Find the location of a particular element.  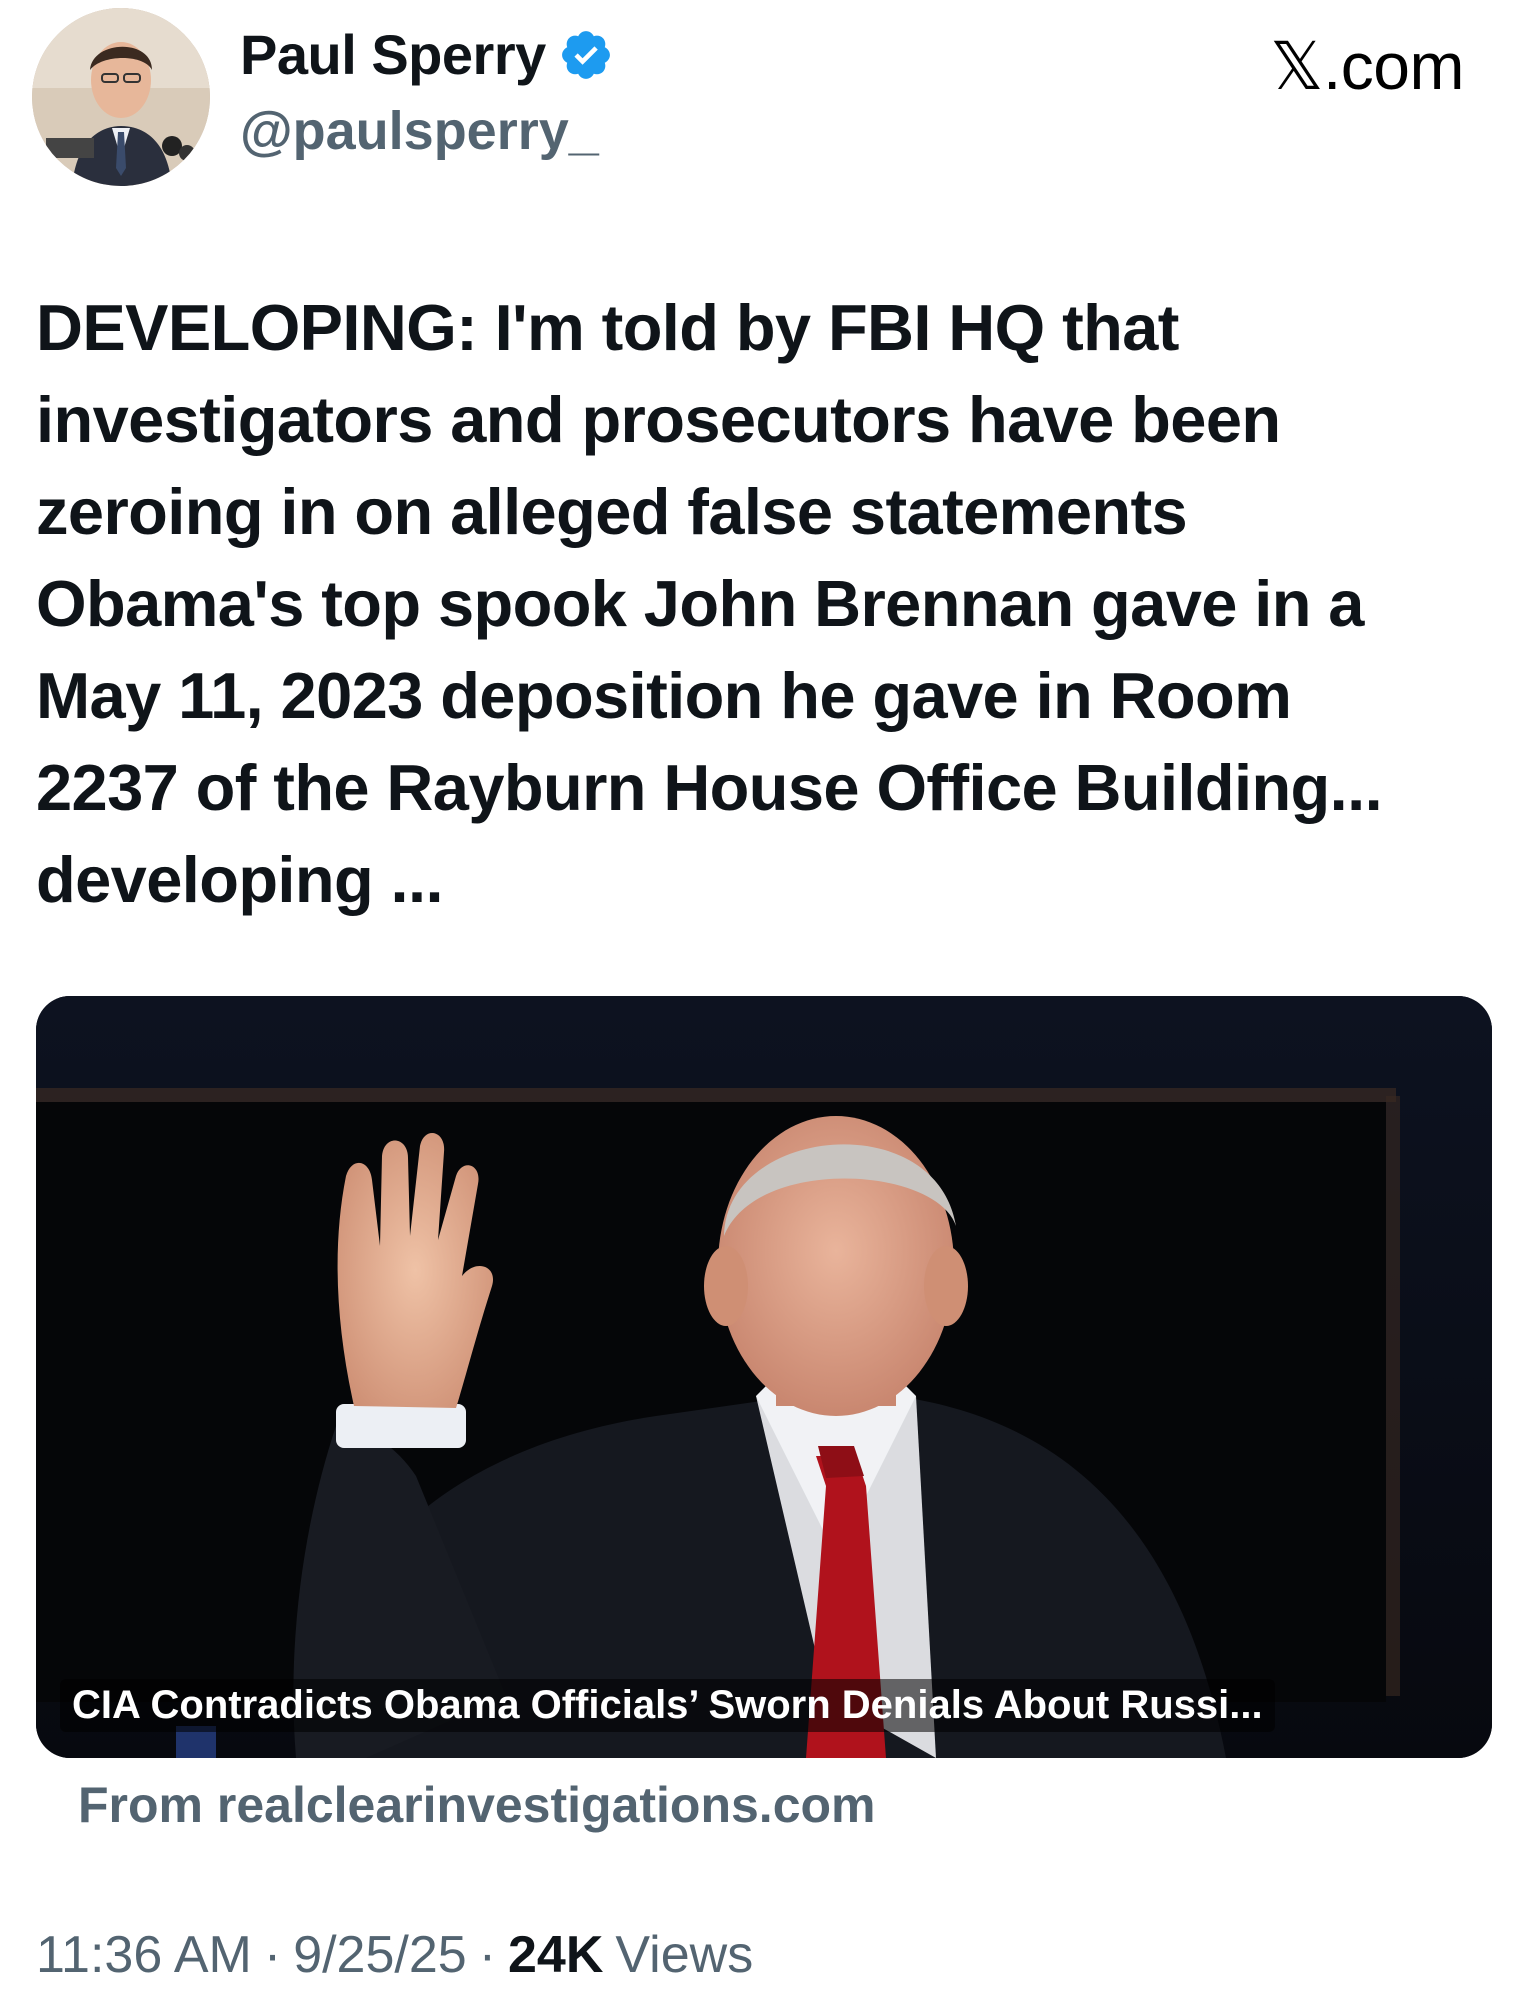

site-logo-label: 𝕏.com is located at coordinates (1367, 66).